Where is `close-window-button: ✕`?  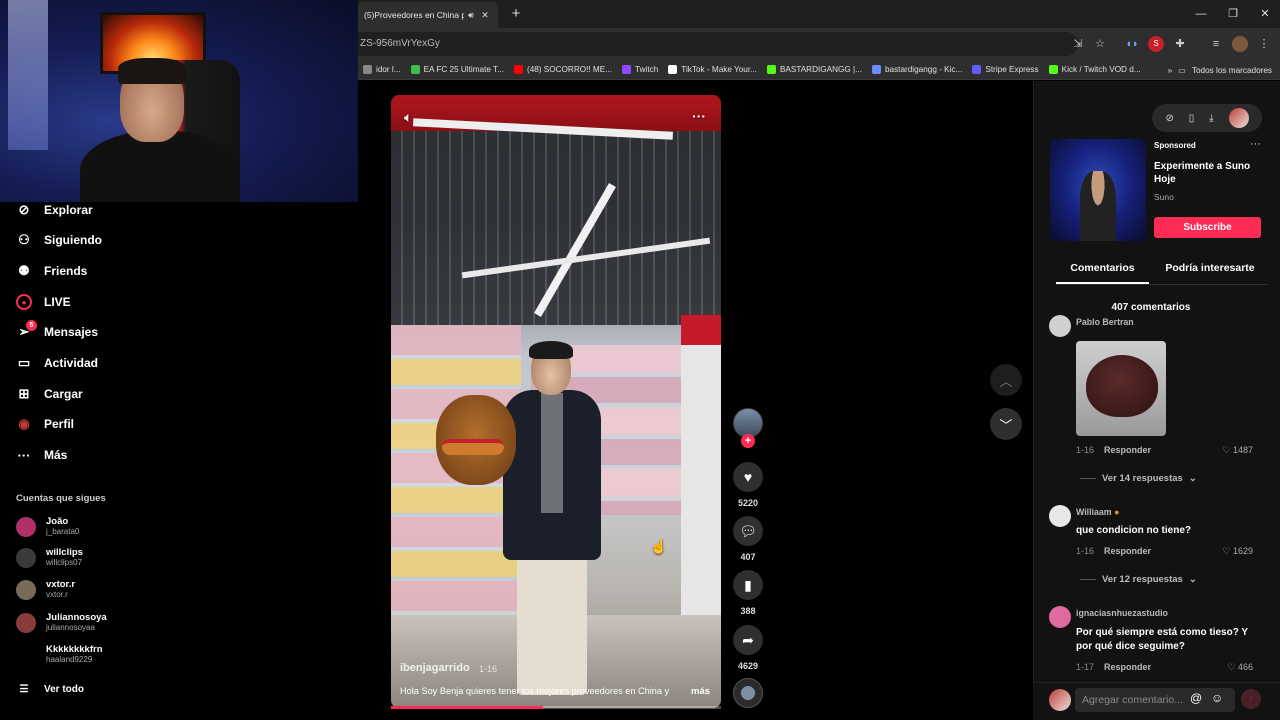 close-window-button: ✕ is located at coordinates (1265, 14).